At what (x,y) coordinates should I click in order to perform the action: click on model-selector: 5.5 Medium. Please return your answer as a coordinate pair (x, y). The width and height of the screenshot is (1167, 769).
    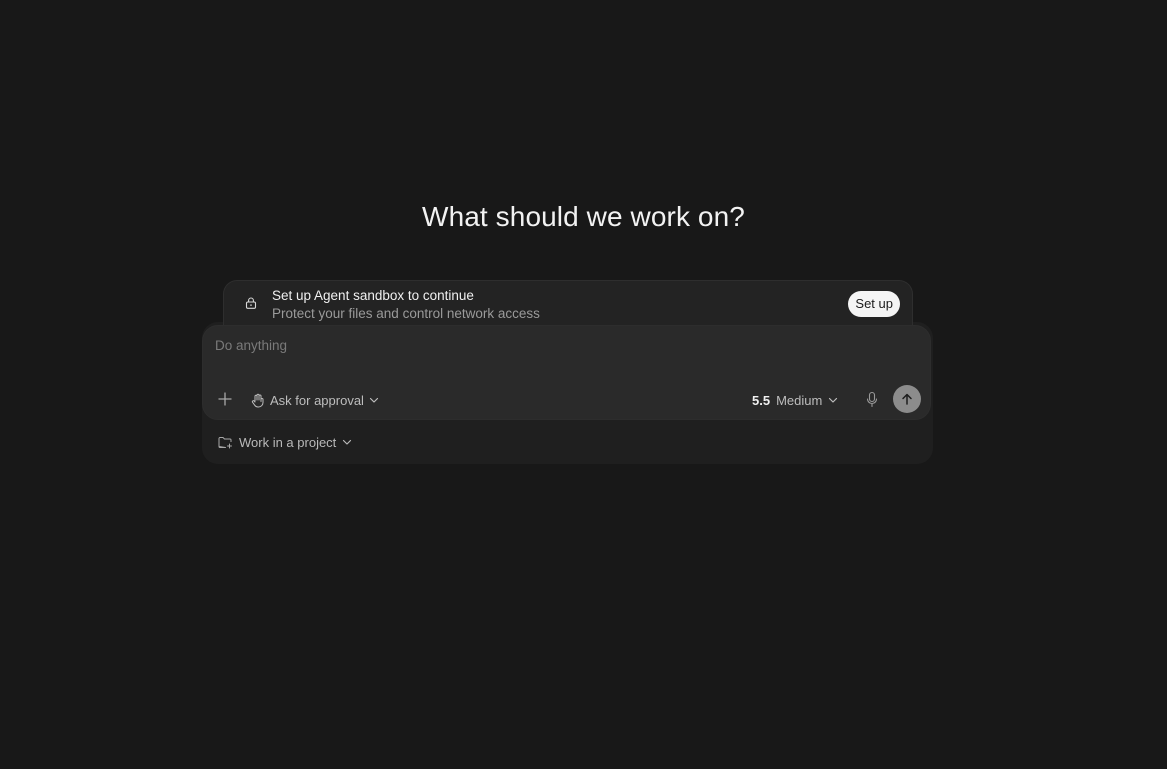
    Looking at the image, I should click on (795, 400).